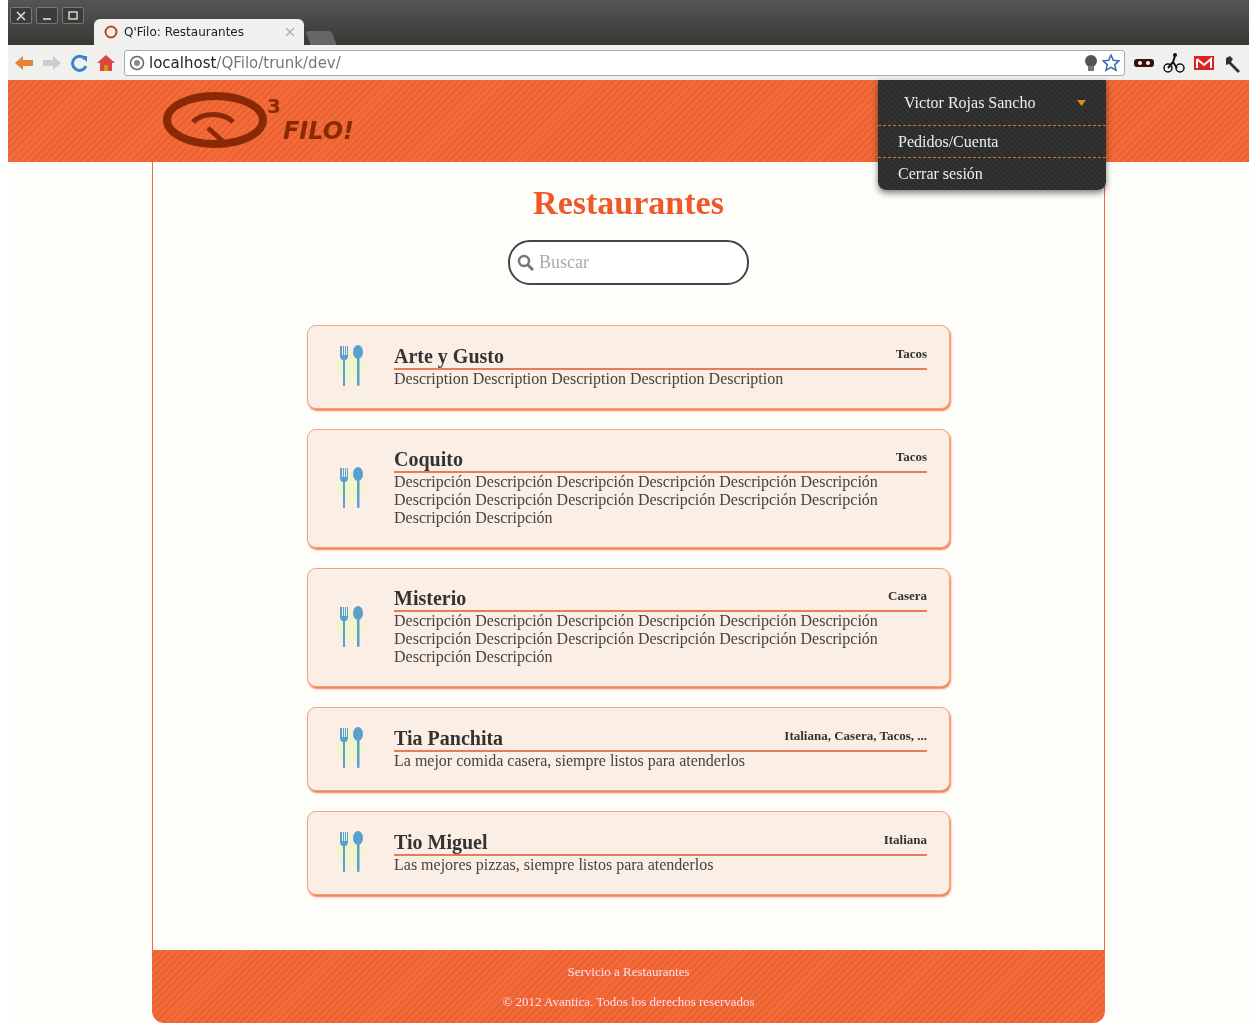  What do you see at coordinates (624, 62) in the screenshot?
I see `address-bar: localhost/QFilo/trunk/dev/` at bounding box center [624, 62].